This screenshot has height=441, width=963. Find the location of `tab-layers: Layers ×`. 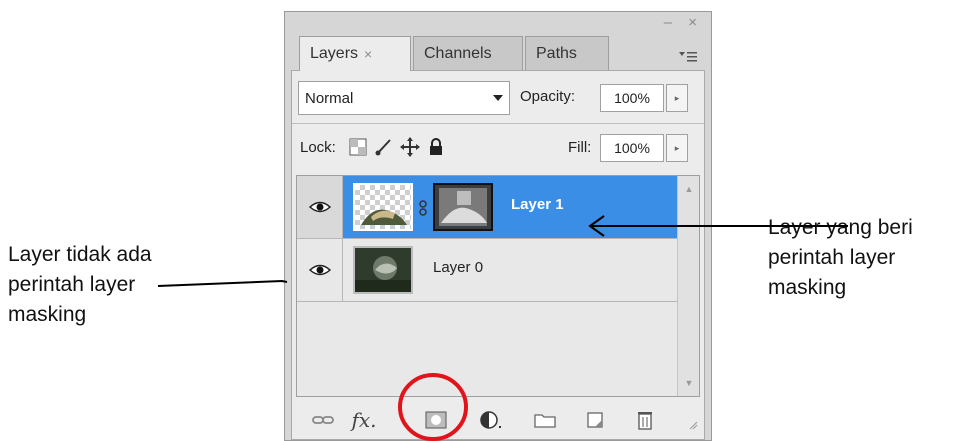

tab-layers: Layers × is located at coordinates (355, 53).